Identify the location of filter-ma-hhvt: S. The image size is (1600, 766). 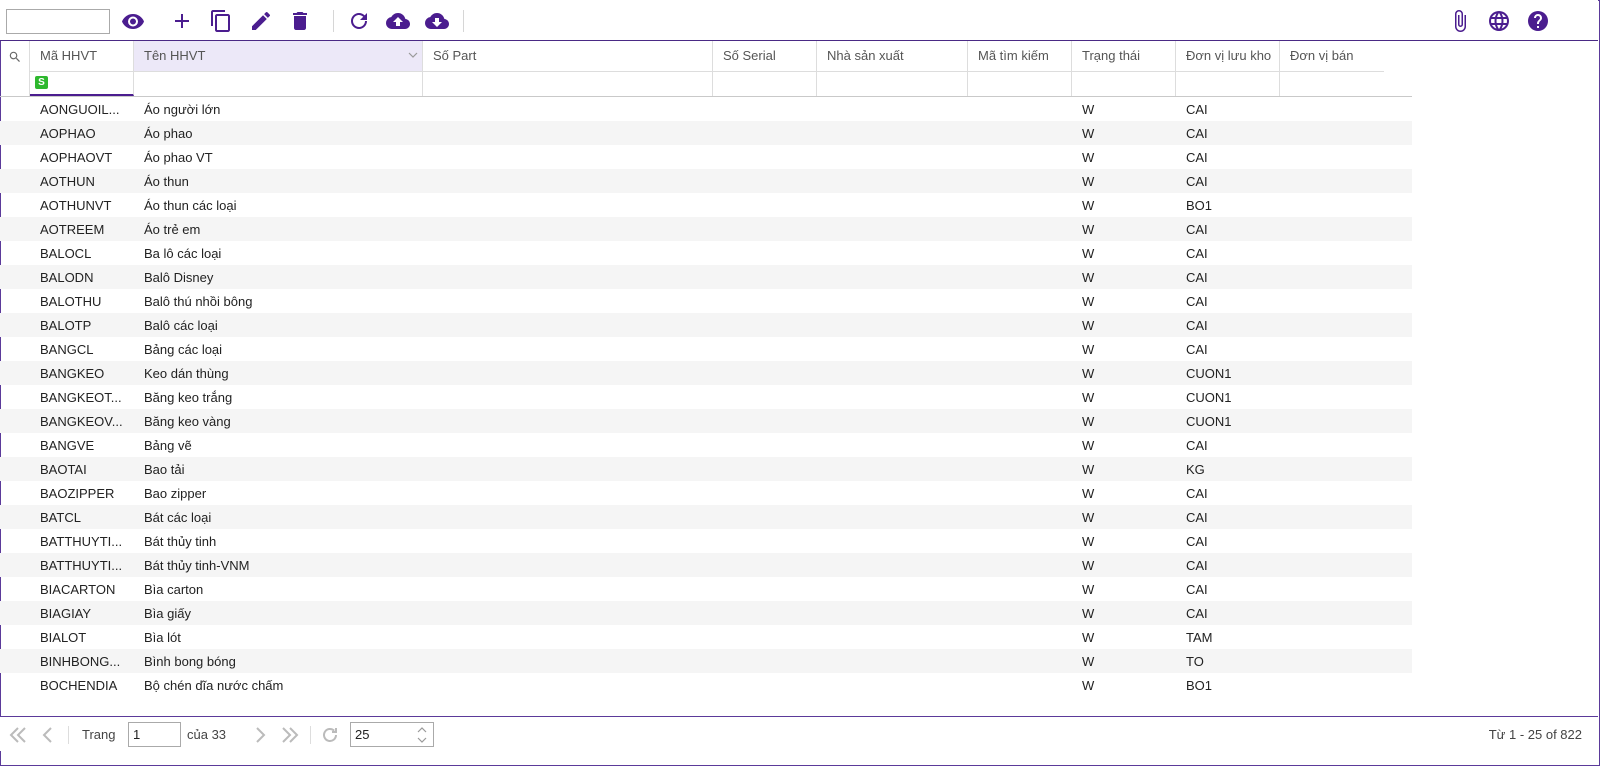
(82, 84).